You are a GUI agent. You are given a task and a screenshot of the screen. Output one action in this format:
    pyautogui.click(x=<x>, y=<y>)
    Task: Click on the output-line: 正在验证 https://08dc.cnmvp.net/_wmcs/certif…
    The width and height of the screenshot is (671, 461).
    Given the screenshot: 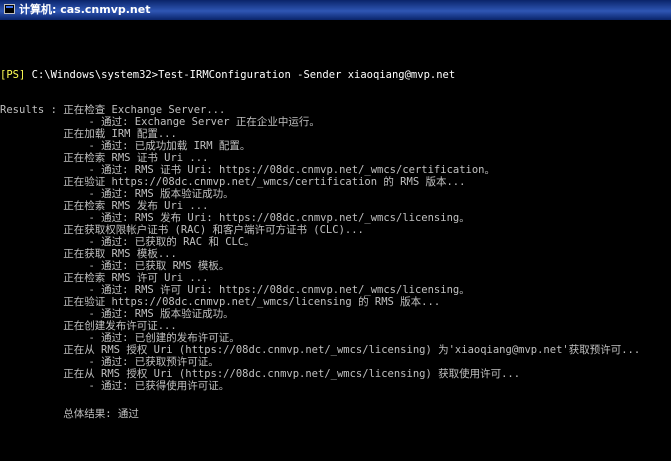 What is the action you would take?
    pyautogui.click(x=233, y=182)
    